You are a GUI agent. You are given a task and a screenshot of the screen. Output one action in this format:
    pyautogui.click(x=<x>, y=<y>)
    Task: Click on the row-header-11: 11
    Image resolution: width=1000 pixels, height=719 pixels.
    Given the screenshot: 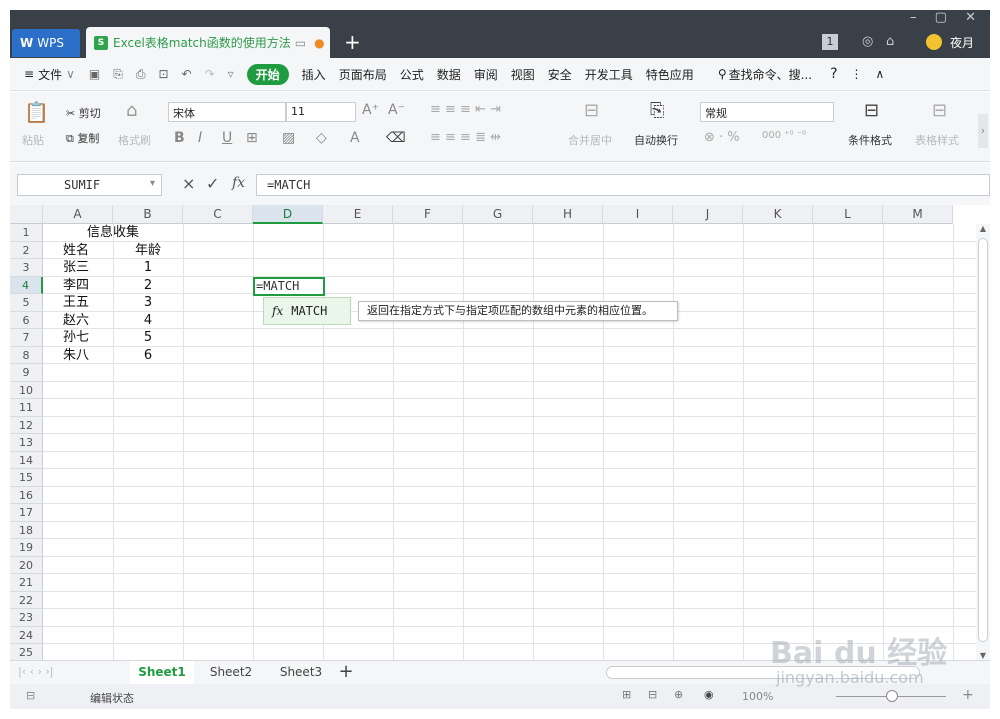 What is the action you would take?
    pyautogui.click(x=26, y=408)
    